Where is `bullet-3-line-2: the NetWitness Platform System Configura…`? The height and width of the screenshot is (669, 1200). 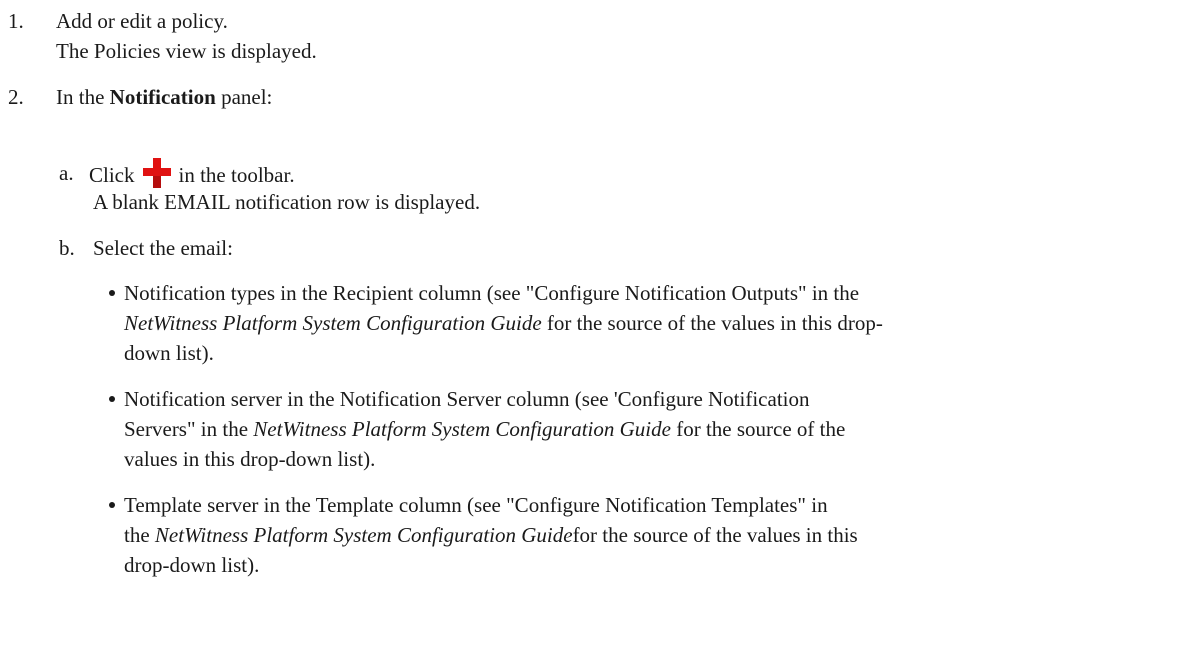 bullet-3-line-2: the NetWitness Platform System Configura… is located at coordinates (491, 535).